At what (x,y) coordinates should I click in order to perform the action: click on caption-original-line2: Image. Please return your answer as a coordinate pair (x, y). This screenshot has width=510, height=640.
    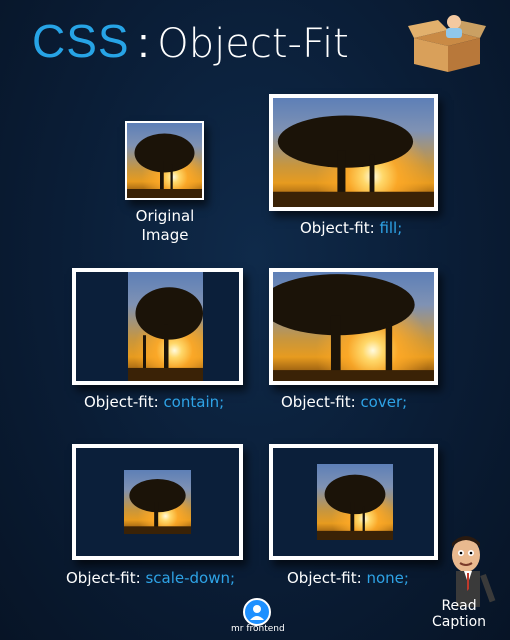
    Looking at the image, I should click on (165, 235).